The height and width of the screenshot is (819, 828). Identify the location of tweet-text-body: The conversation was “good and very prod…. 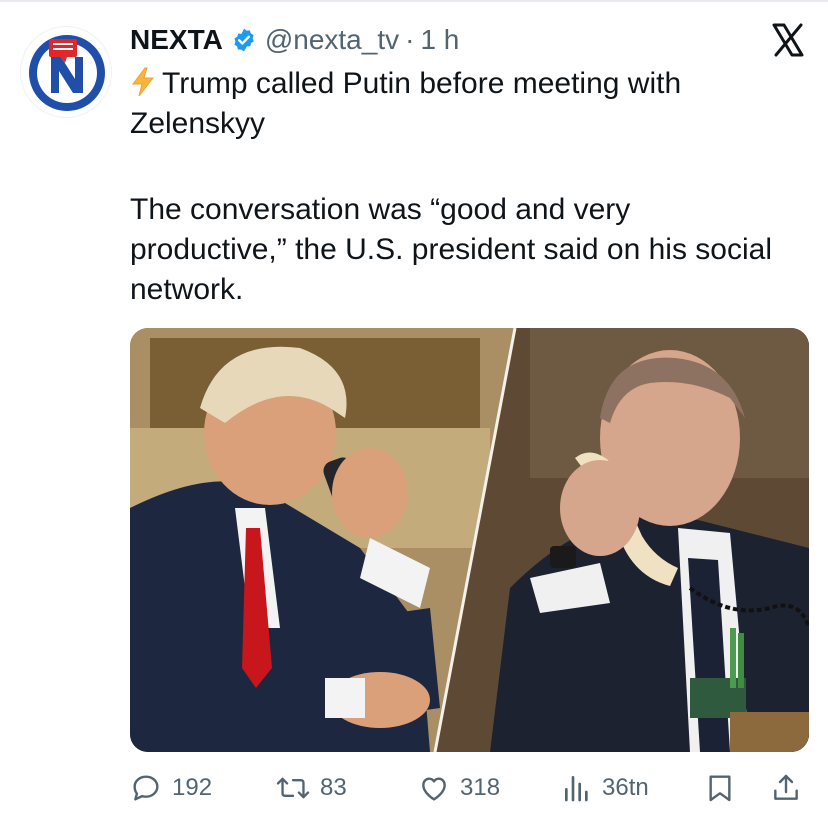
(451, 249).